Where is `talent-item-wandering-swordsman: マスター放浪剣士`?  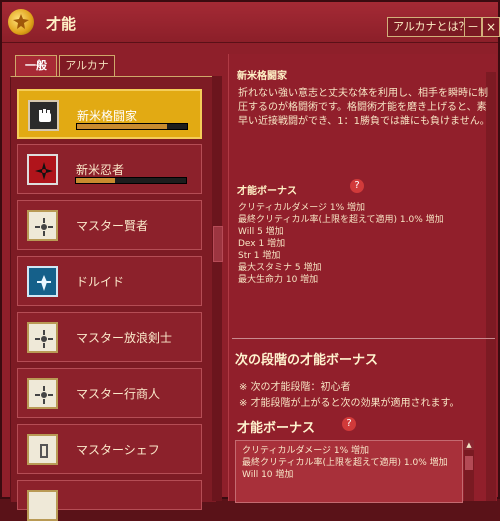 talent-item-wandering-swordsman: マスター放浪剣士 is located at coordinates (109, 337).